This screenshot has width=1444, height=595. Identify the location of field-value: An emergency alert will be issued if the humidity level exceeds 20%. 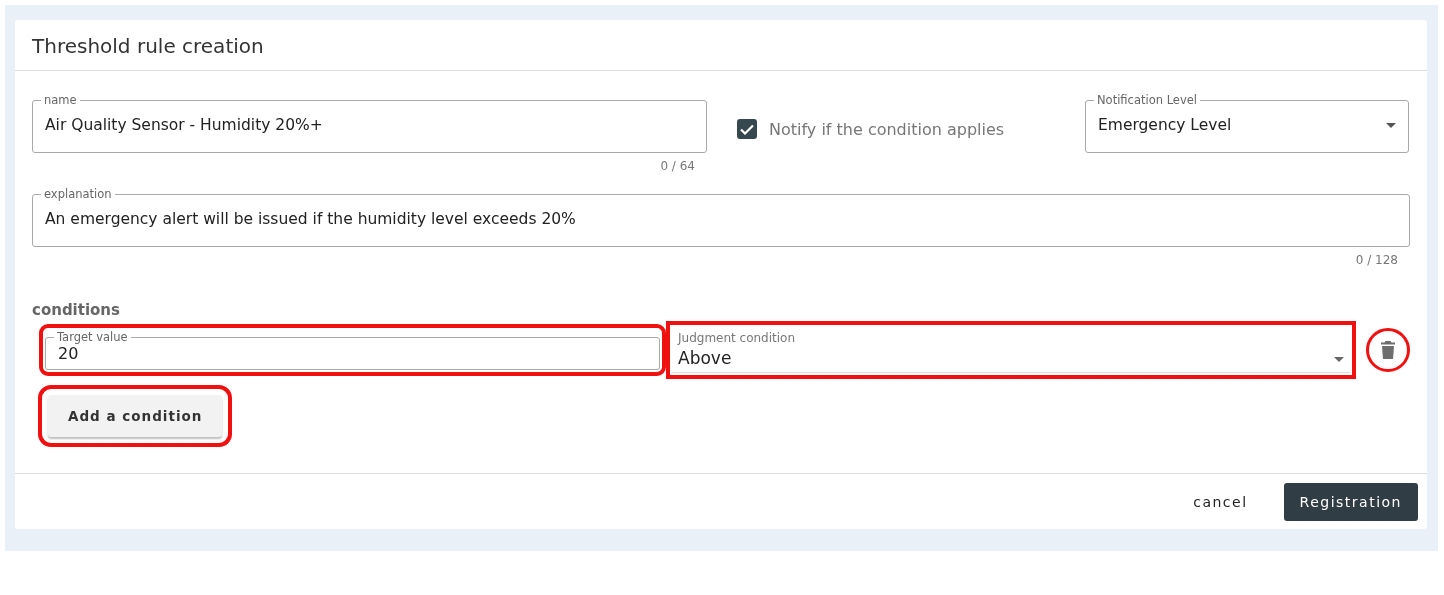
(311, 219).